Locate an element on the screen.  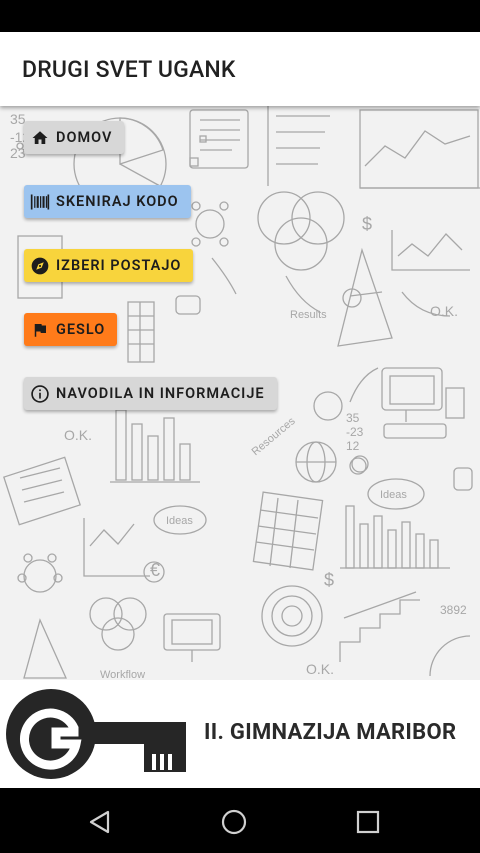
svg-text: Workflow is located at coordinates (122, 674).